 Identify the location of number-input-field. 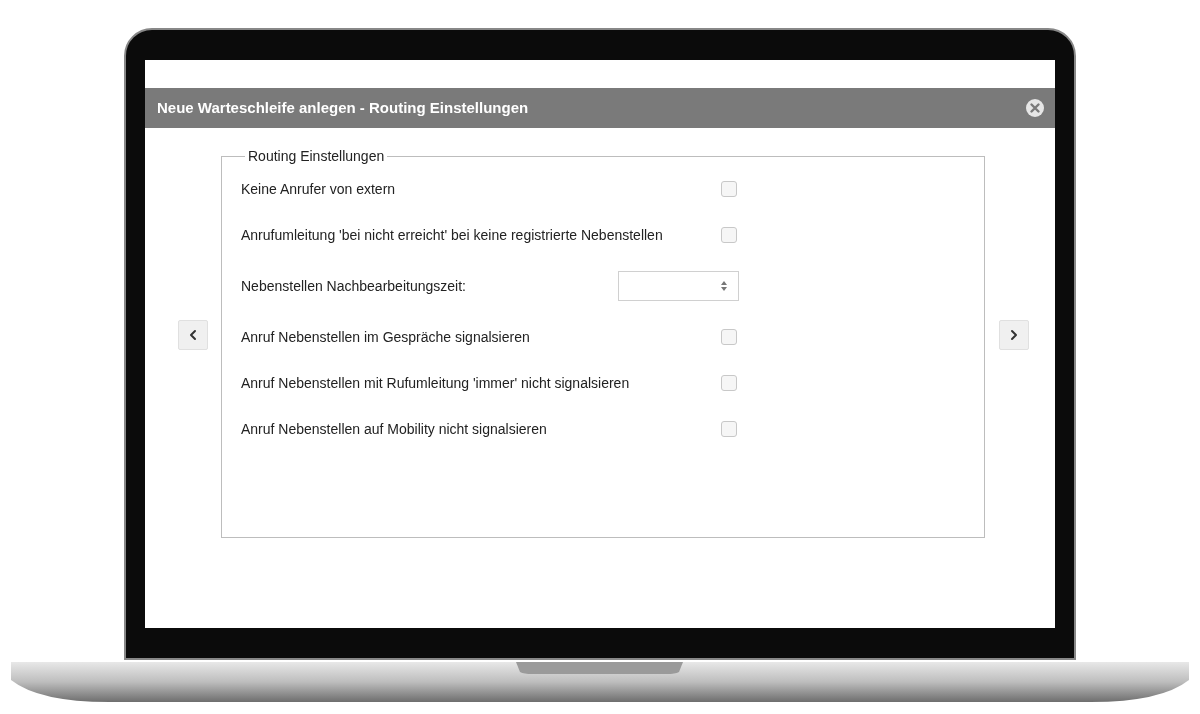
(678, 286).